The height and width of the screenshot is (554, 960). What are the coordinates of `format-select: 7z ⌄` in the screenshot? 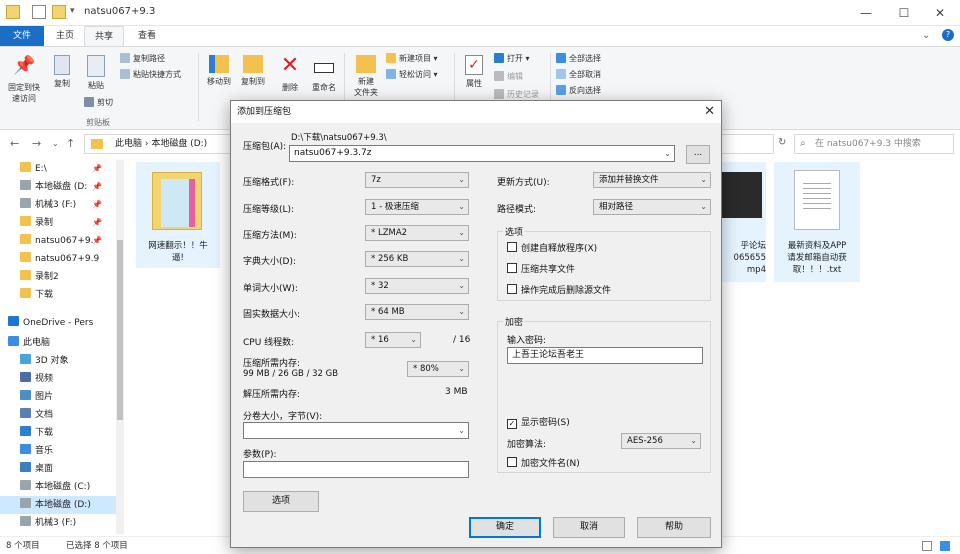 It's located at (417, 180).